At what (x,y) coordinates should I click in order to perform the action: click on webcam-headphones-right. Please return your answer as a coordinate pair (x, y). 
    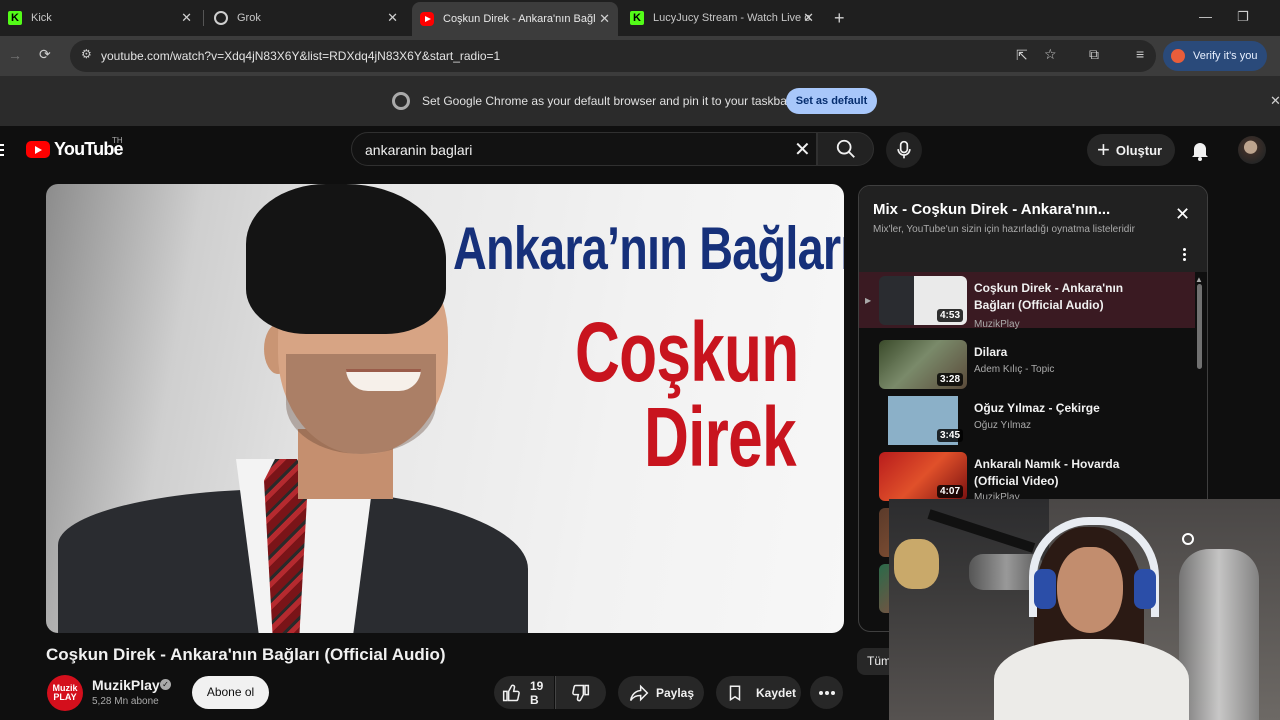
    Looking at the image, I should click on (1145, 589).